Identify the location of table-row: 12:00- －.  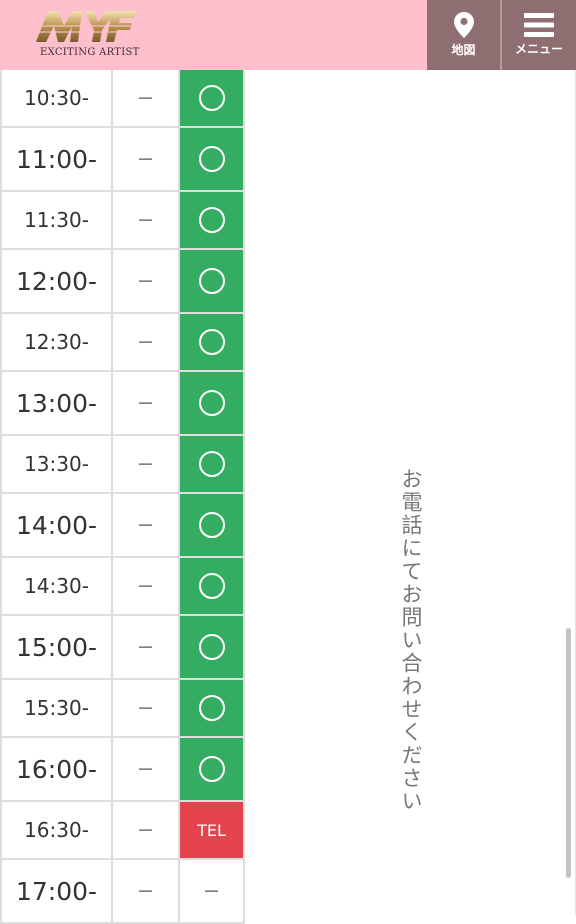
(122, 282).